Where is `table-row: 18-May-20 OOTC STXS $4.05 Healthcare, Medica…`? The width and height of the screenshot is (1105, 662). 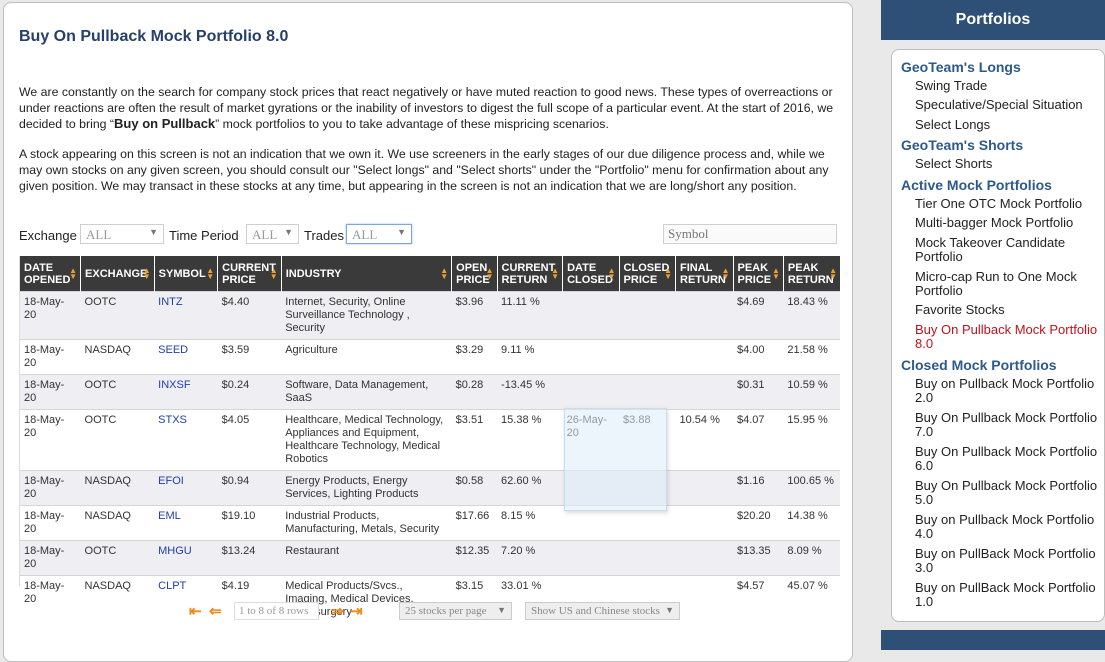
table-row: 18-May-20 OOTC STXS $4.05 Healthcare, Medica… is located at coordinates (430, 439).